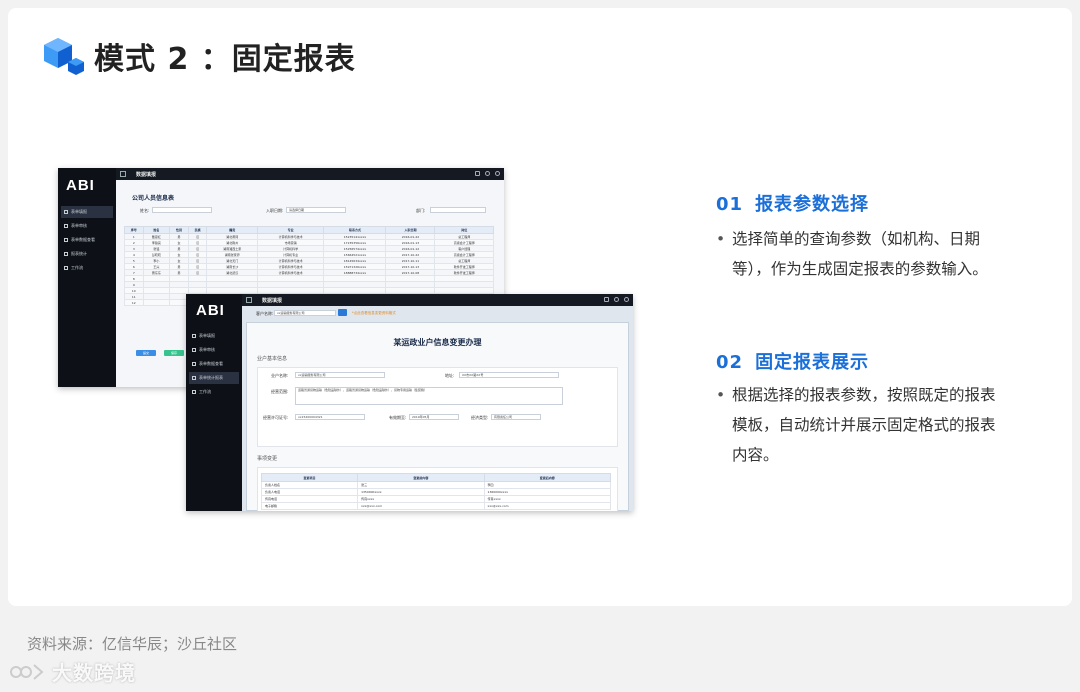  I want to click on table-row: 负责人电话 1350000xxxx 1360000xxxx, so click(436, 492).